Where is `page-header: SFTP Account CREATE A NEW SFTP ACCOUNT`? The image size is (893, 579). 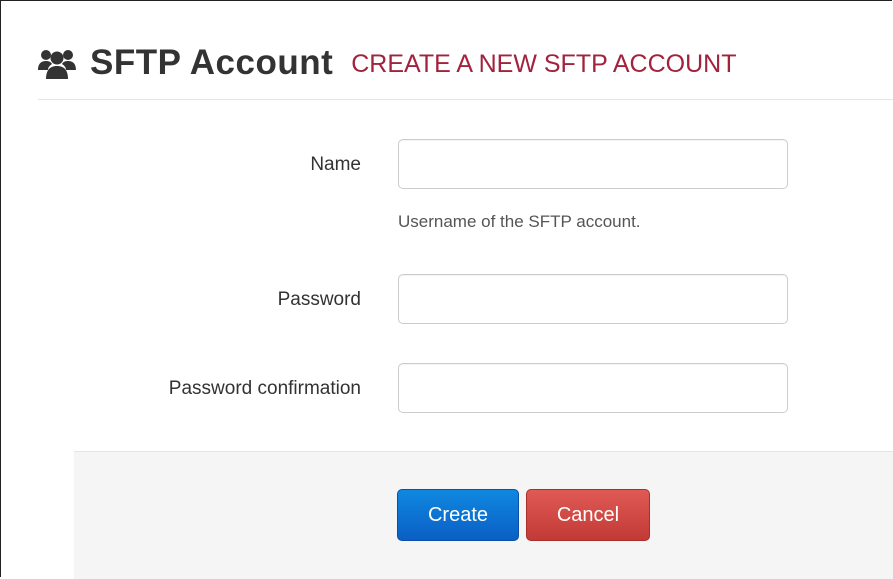
page-header: SFTP Account CREATE A NEW SFTP ACCOUNT is located at coordinates (387, 63).